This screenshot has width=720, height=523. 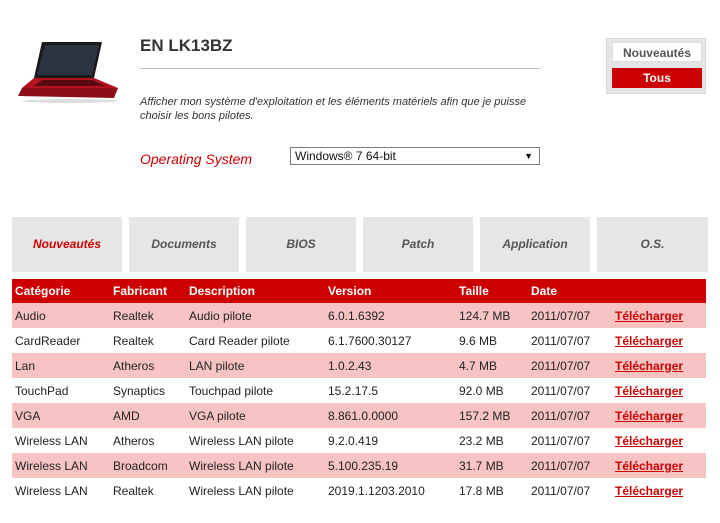 I want to click on header-date: Date, so click(x=570, y=291).